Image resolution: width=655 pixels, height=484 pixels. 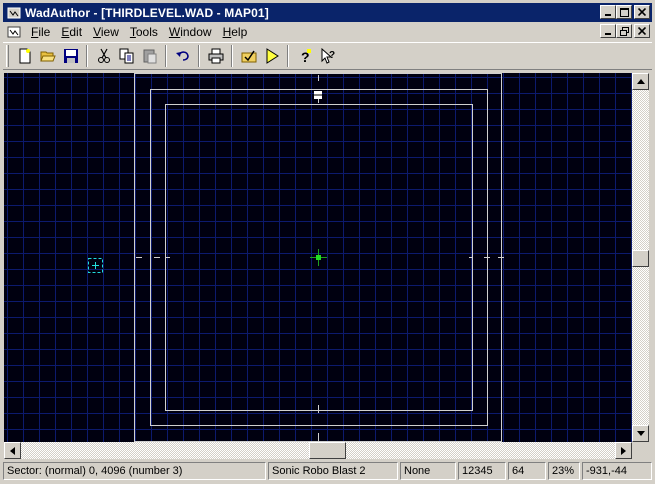 What do you see at coordinates (333, 471) in the screenshot?
I see `status-game: Sonic Robo Blast 2` at bounding box center [333, 471].